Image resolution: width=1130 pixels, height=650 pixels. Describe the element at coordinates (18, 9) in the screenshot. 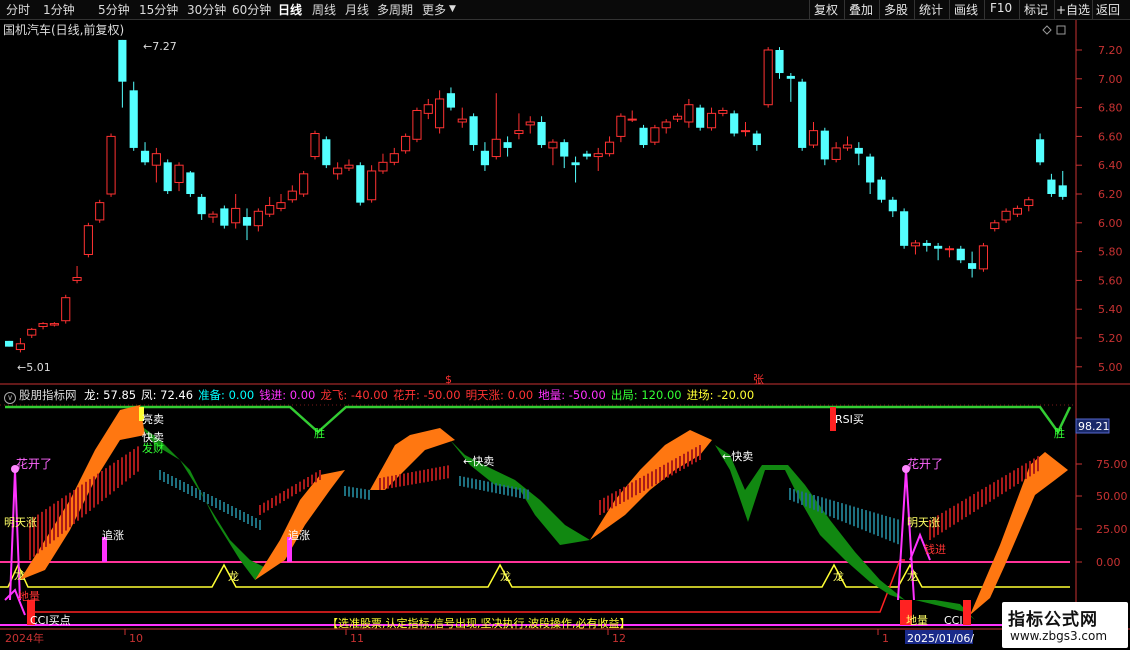

I see `period-tab-fenshi: 分时` at that location.